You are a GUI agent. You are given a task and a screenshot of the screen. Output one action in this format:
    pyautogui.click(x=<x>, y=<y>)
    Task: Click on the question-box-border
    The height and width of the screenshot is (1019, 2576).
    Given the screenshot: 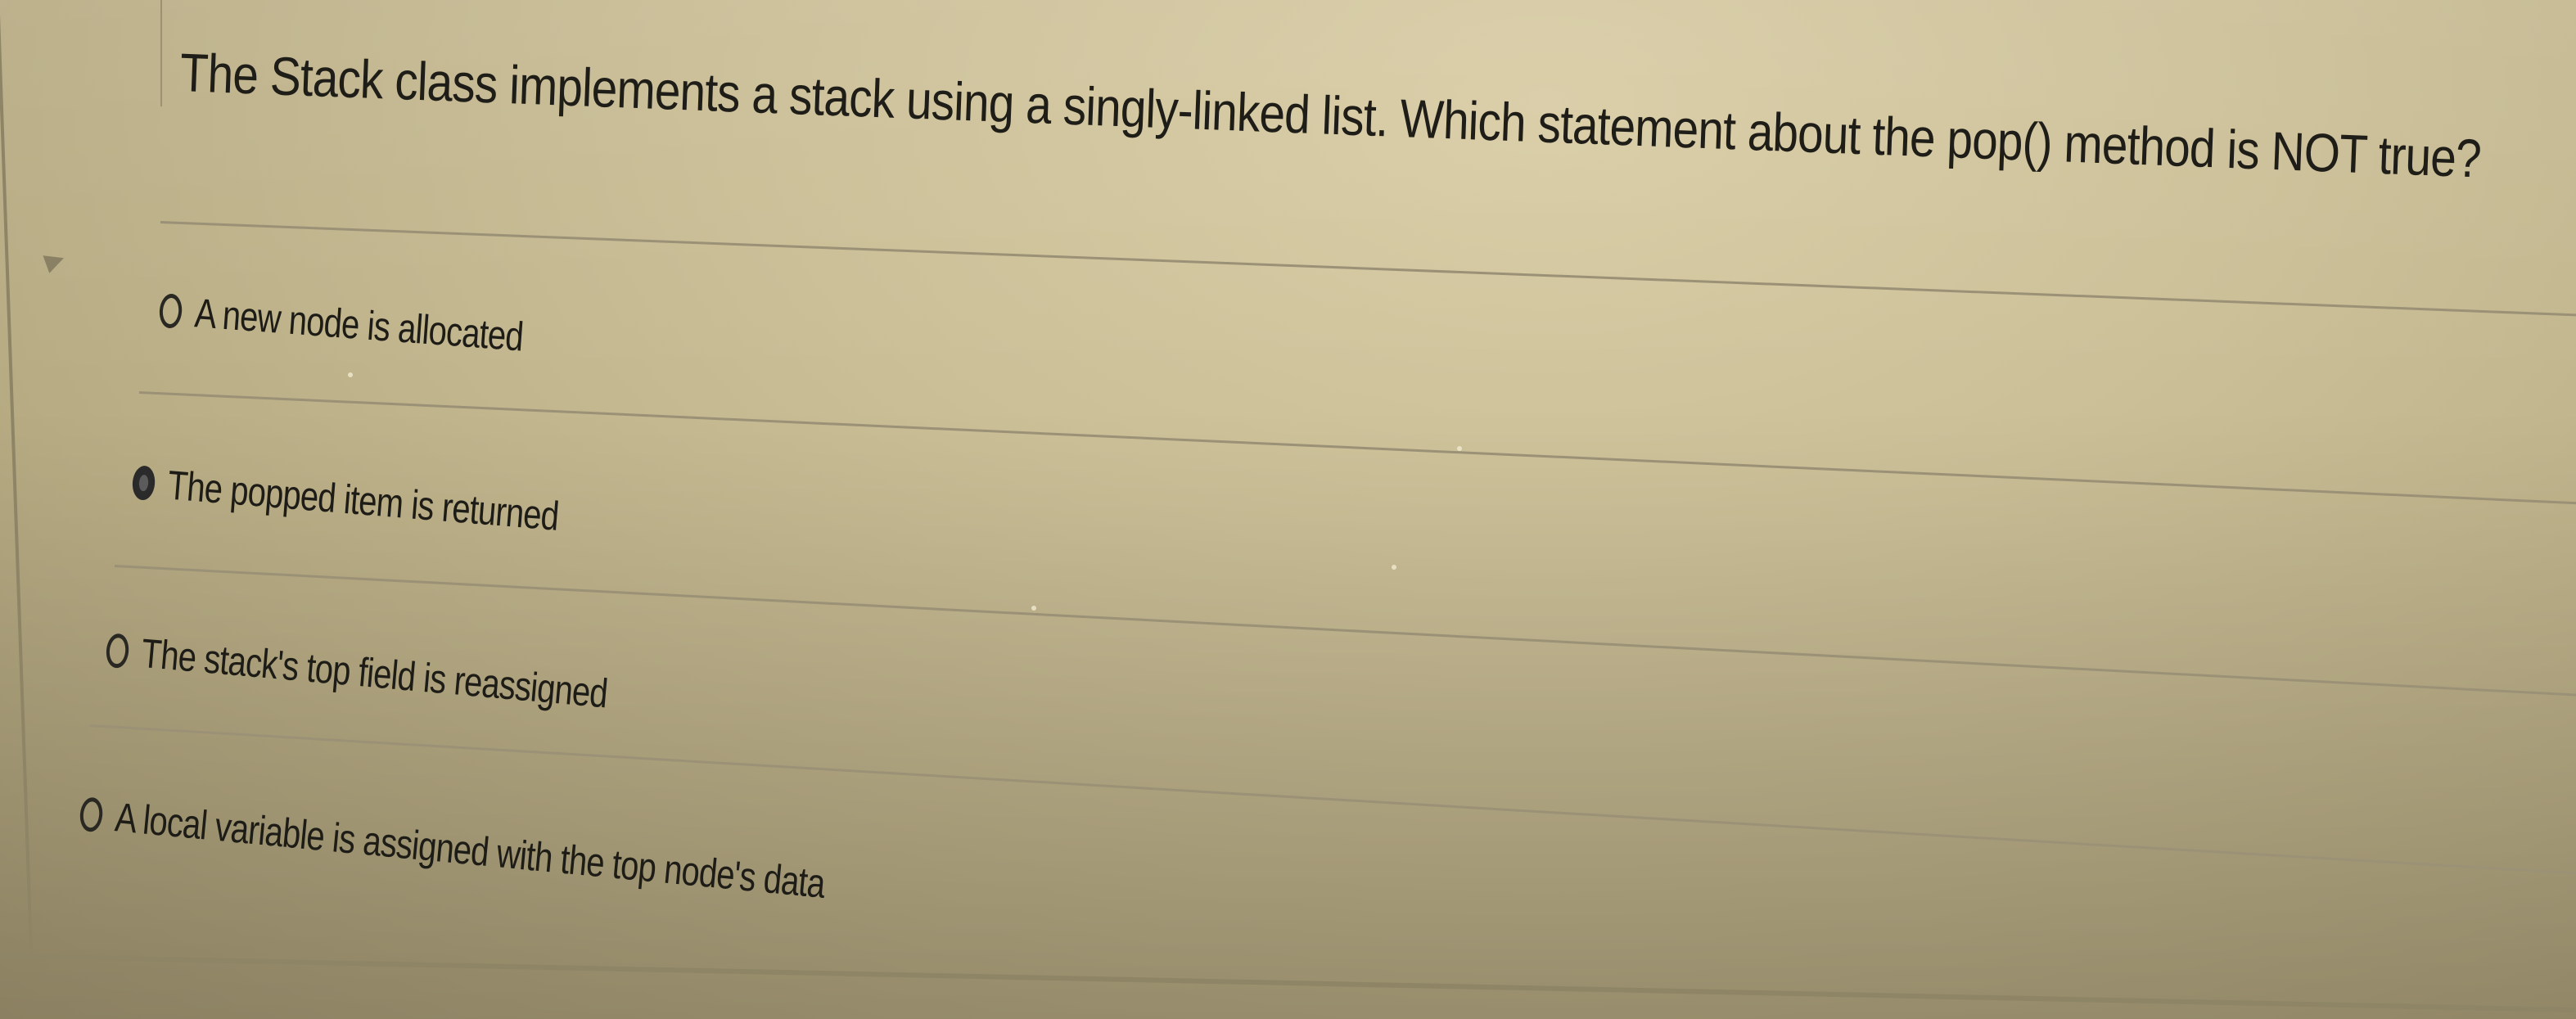 What is the action you would take?
    pyautogui.click(x=161, y=53)
    